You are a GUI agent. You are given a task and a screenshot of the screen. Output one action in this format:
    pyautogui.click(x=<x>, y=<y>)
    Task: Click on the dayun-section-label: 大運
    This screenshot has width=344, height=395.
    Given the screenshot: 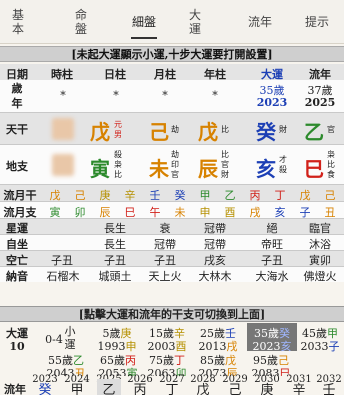 What is the action you would take?
    pyautogui.click(x=17, y=333)
    